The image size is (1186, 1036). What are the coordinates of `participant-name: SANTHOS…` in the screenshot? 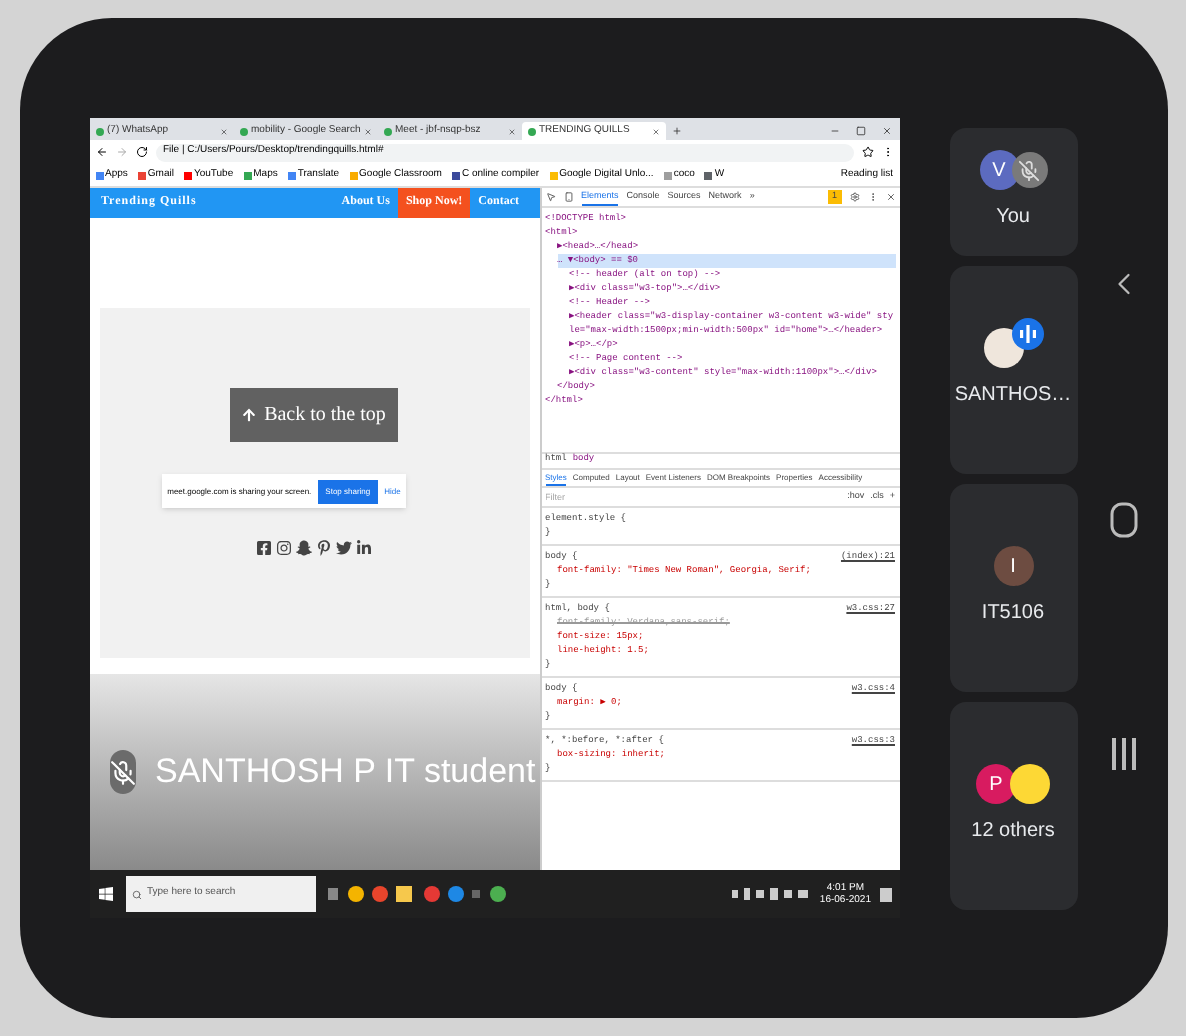 It's located at (1013, 396).